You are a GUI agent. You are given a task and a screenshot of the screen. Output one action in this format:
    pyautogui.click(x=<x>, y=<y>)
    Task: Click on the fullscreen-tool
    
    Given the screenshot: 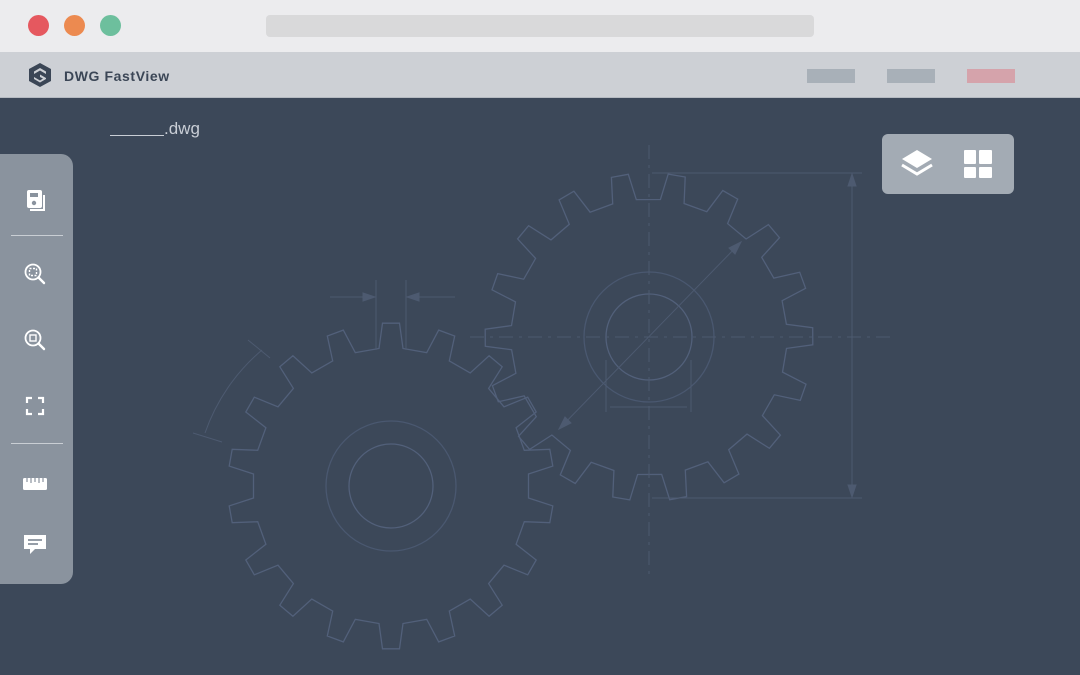 What is the action you would take?
    pyautogui.click(x=35, y=406)
    